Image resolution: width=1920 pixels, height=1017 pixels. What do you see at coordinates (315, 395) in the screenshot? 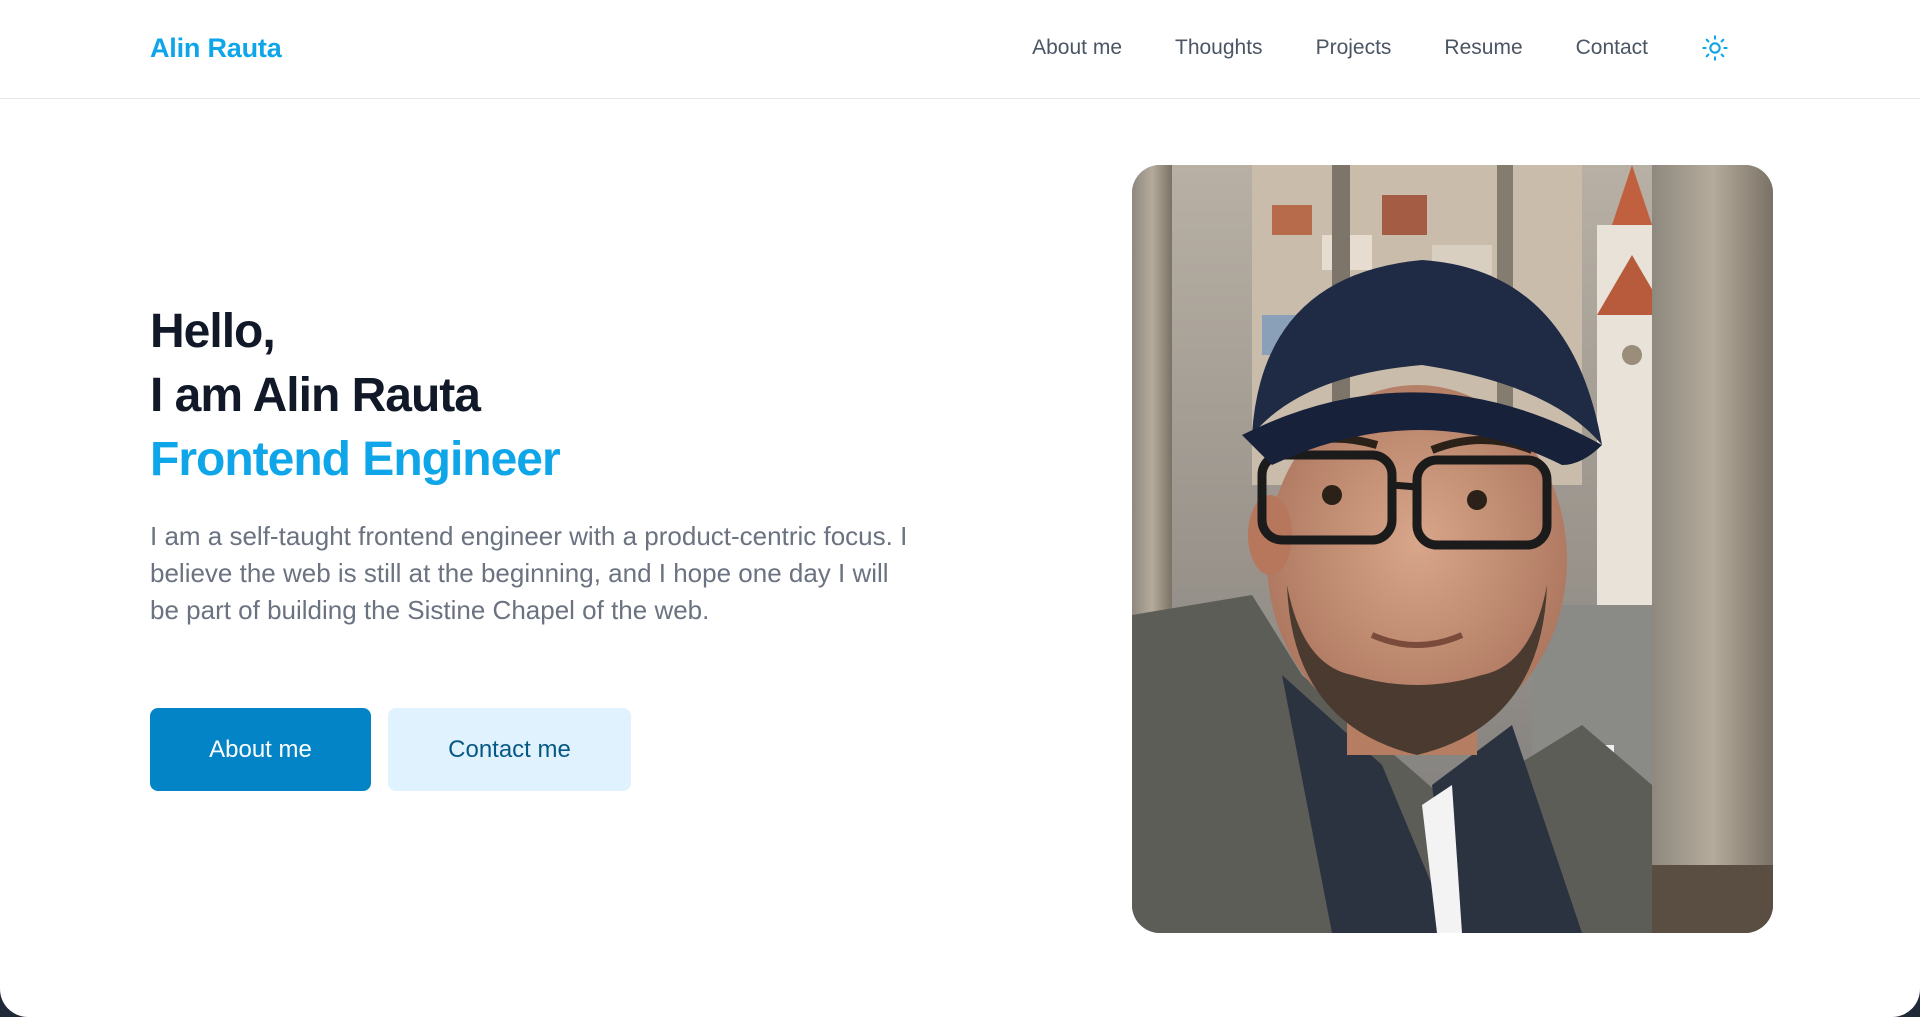
I see `hero-intro: I am Alin Rauta` at bounding box center [315, 395].